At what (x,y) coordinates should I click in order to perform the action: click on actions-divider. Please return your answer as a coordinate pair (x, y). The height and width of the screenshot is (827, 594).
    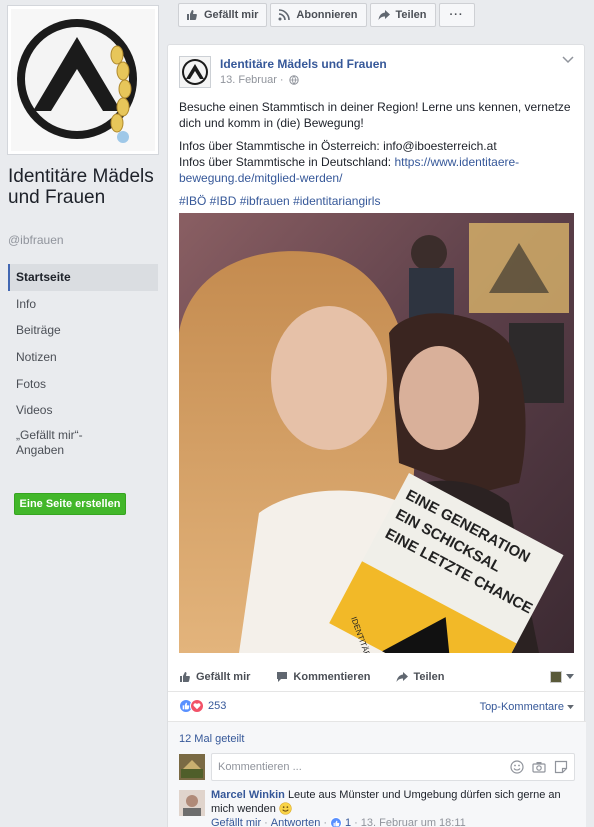
    Looking at the image, I should click on (377, 691).